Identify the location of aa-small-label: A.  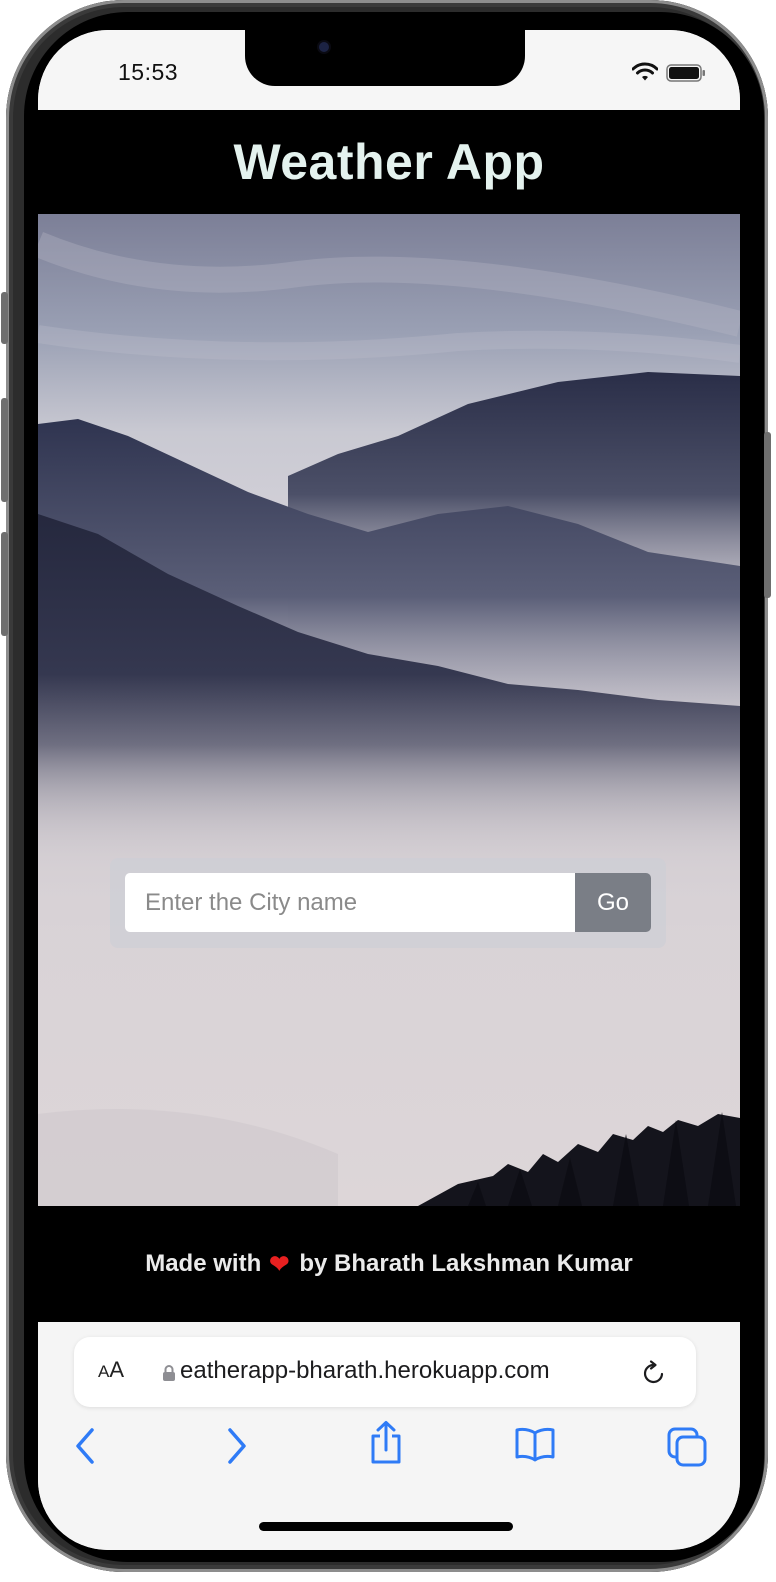
(104, 1371).